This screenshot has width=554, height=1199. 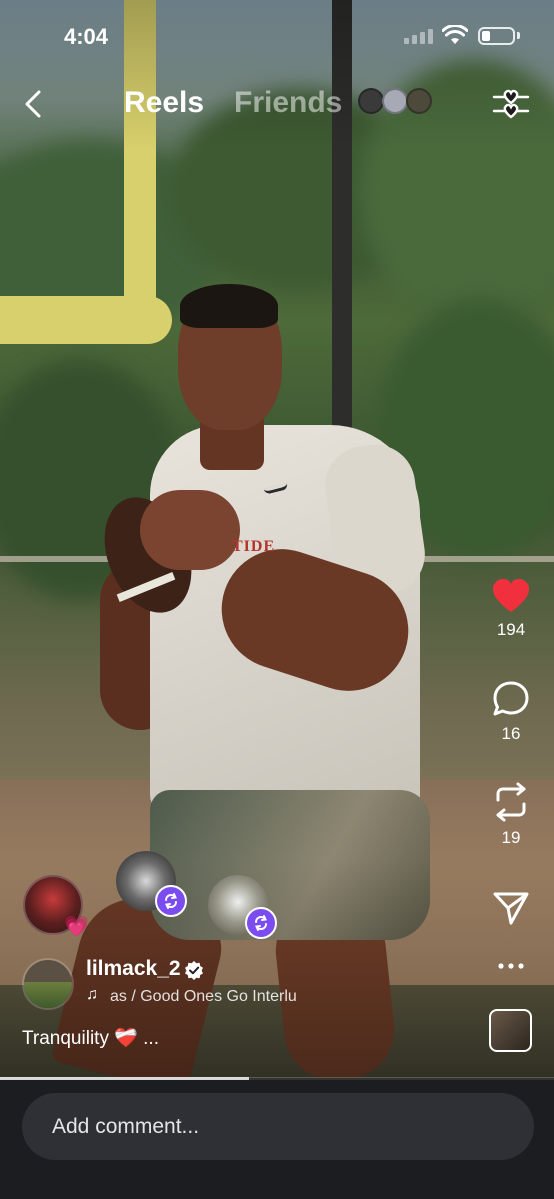 I want to click on more-action, so click(x=511, y=966).